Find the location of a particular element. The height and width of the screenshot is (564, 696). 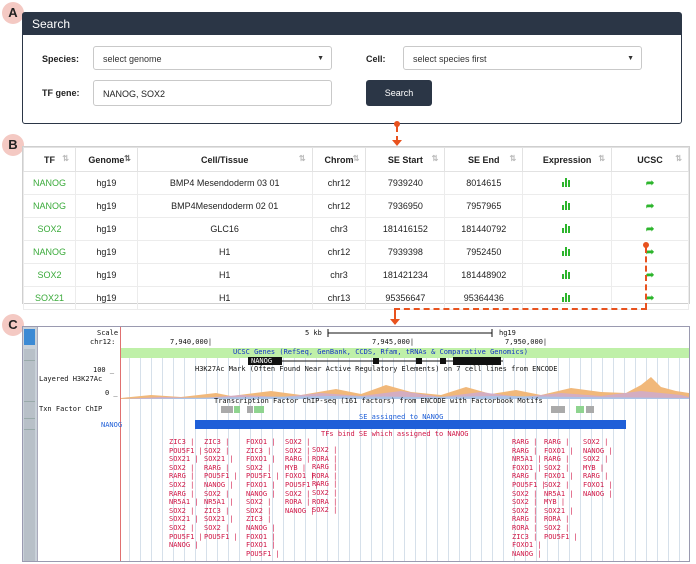

track-sidebar is located at coordinates (30, 444).